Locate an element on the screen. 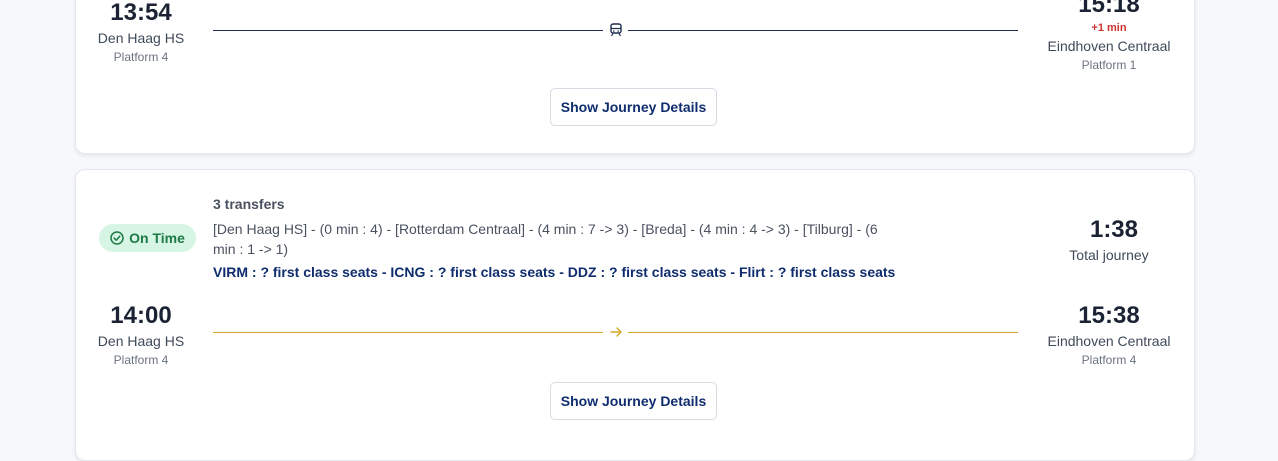 The image size is (1278, 461). arrival-delay: +1 min is located at coordinates (1109, 28).